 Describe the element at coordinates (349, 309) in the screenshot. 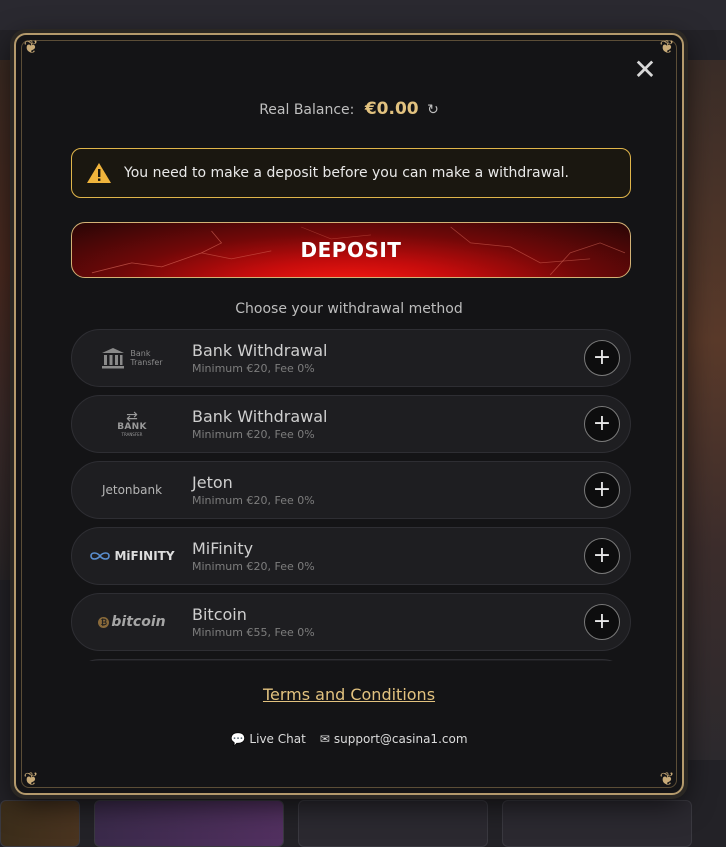

I see `choose-method-label: Choose your withdrawal method` at that location.